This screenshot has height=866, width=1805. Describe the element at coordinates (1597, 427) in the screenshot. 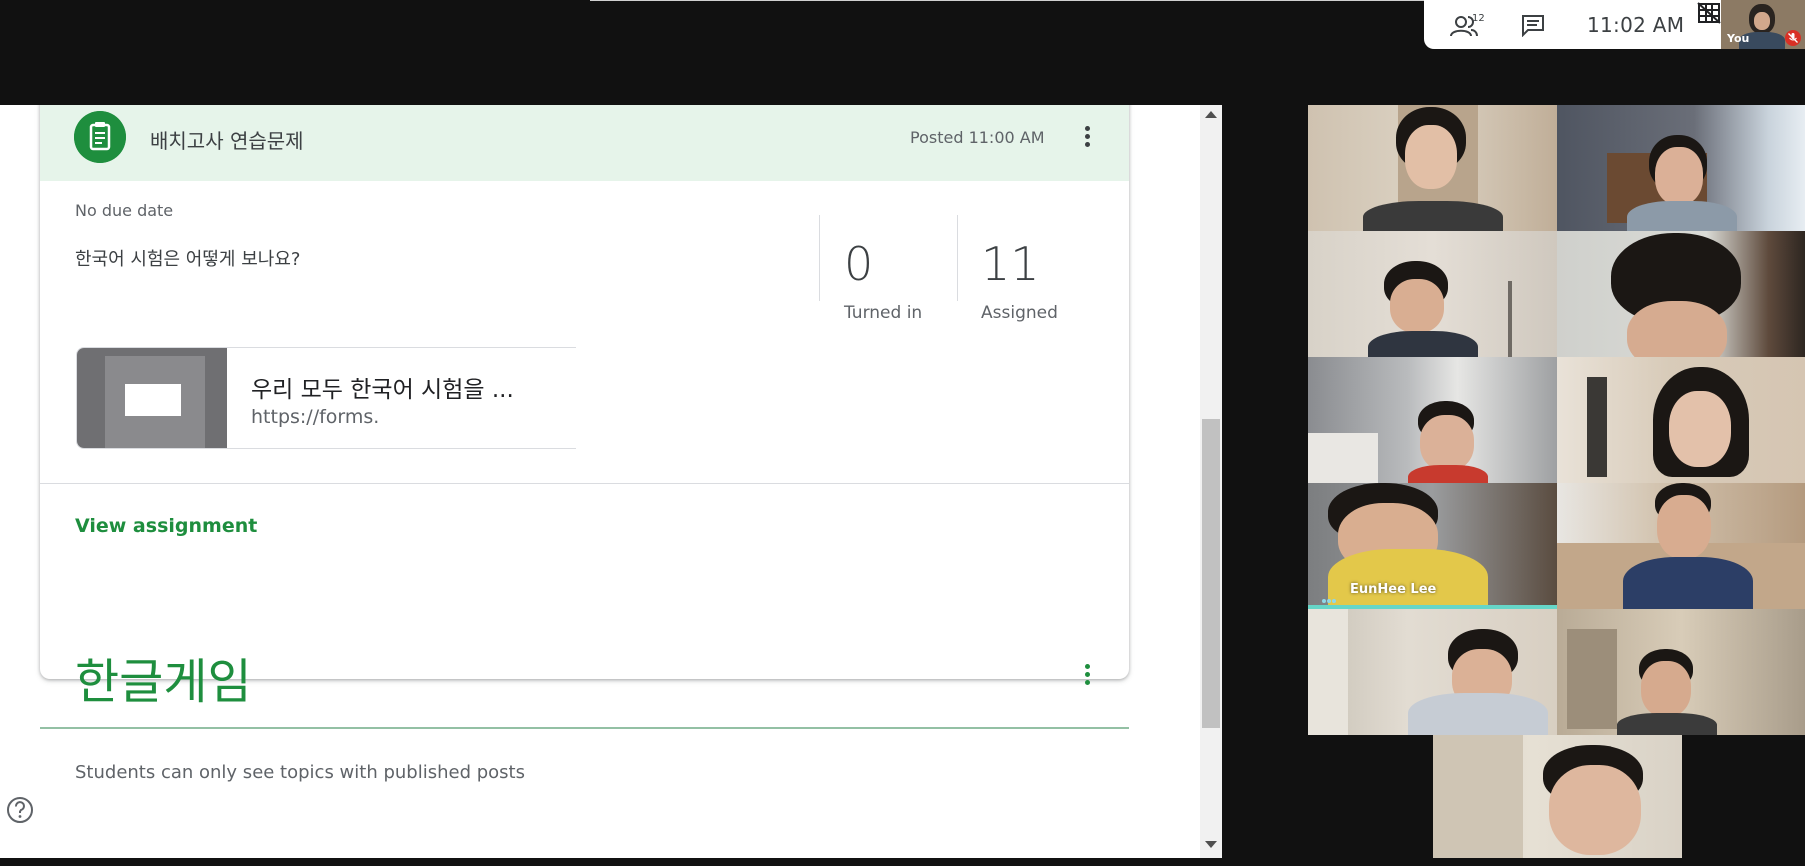

I see `tile-mirror` at that location.